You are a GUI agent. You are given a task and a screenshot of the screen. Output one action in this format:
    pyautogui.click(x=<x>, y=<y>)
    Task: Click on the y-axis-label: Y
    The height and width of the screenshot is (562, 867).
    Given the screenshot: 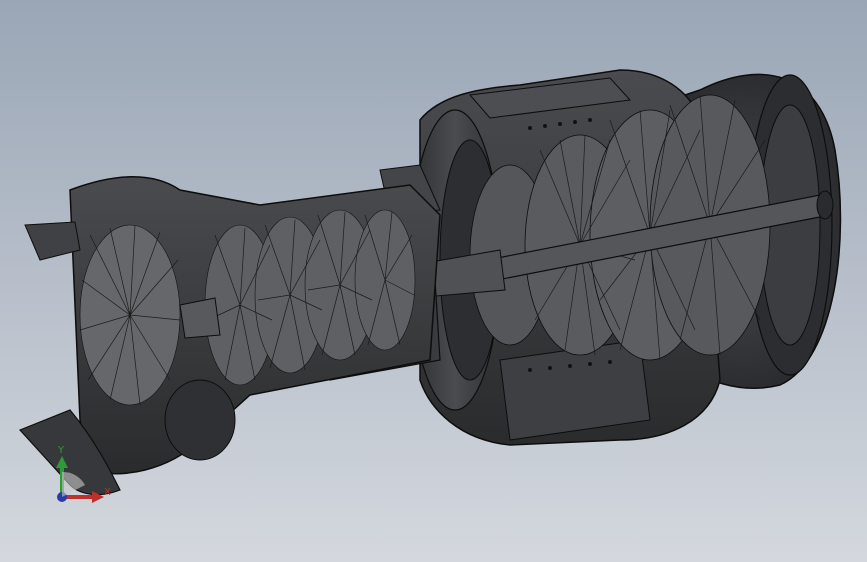 What is the action you would take?
    pyautogui.click(x=61, y=450)
    